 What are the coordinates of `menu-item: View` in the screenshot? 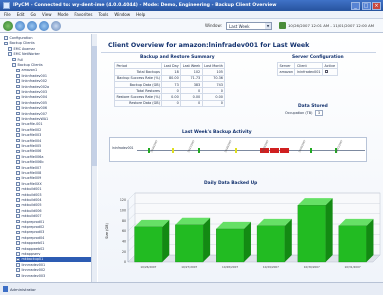 It's located at (47, 14).